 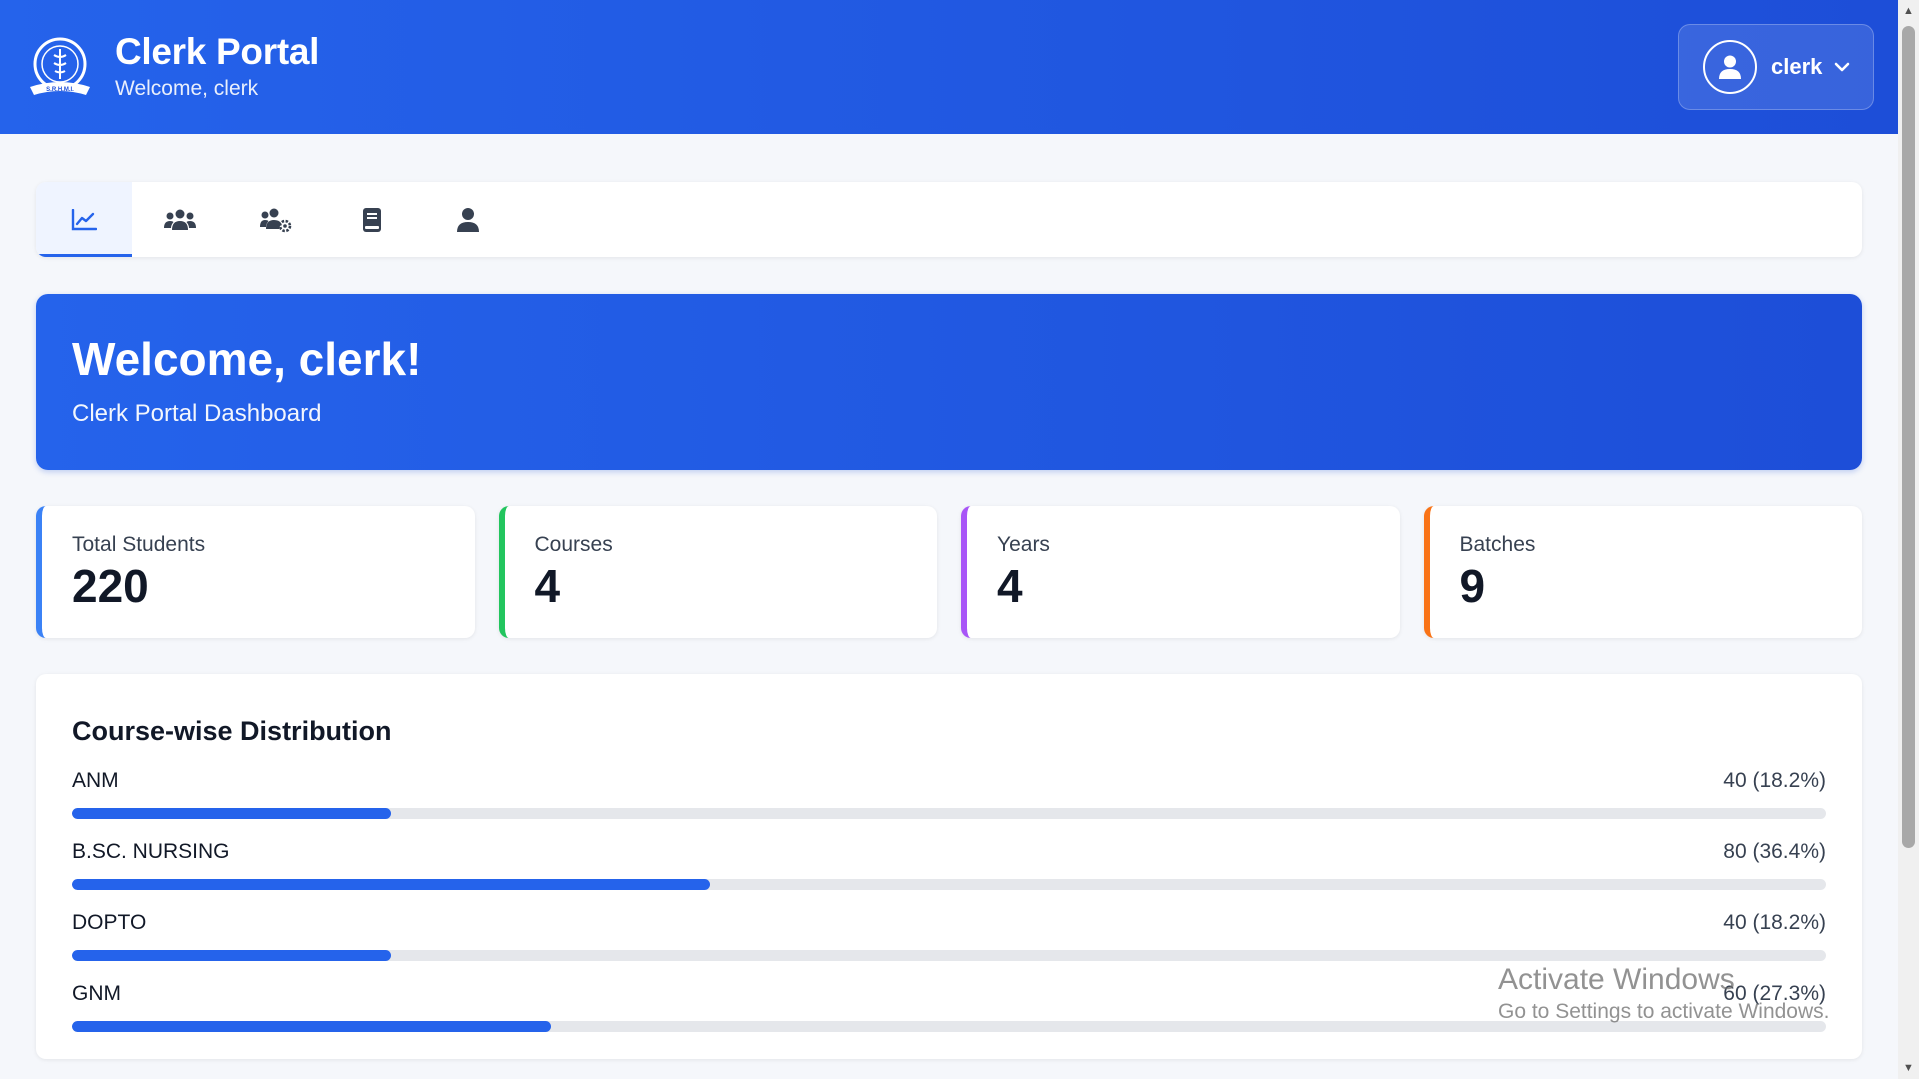 I want to click on users-cog-icon, so click(x=276, y=220).